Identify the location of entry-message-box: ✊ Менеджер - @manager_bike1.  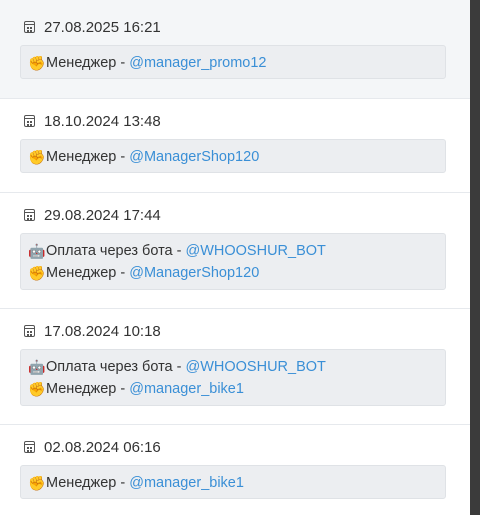
(233, 482).